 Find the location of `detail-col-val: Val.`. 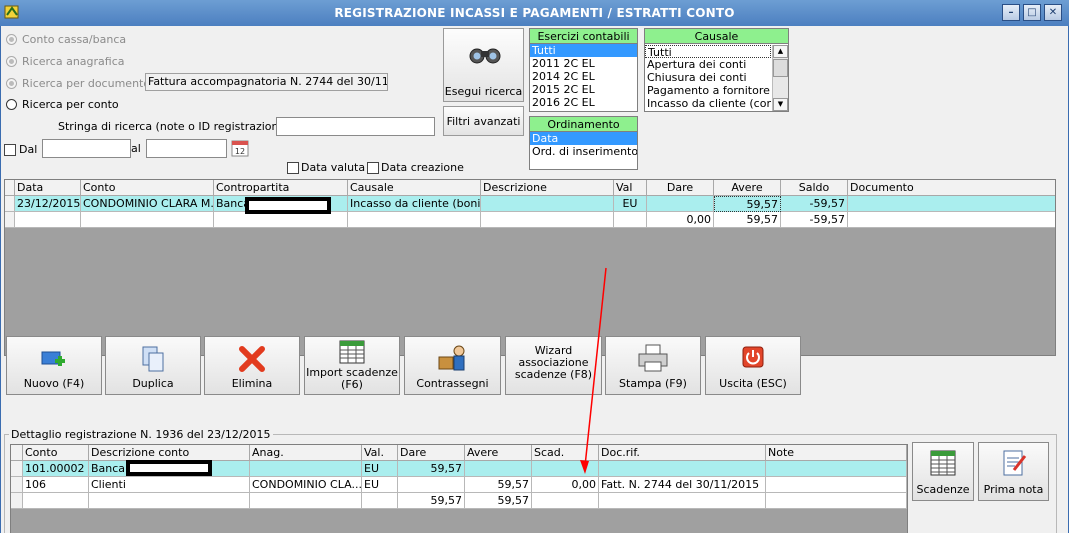

detail-col-val: Val. is located at coordinates (380, 453).